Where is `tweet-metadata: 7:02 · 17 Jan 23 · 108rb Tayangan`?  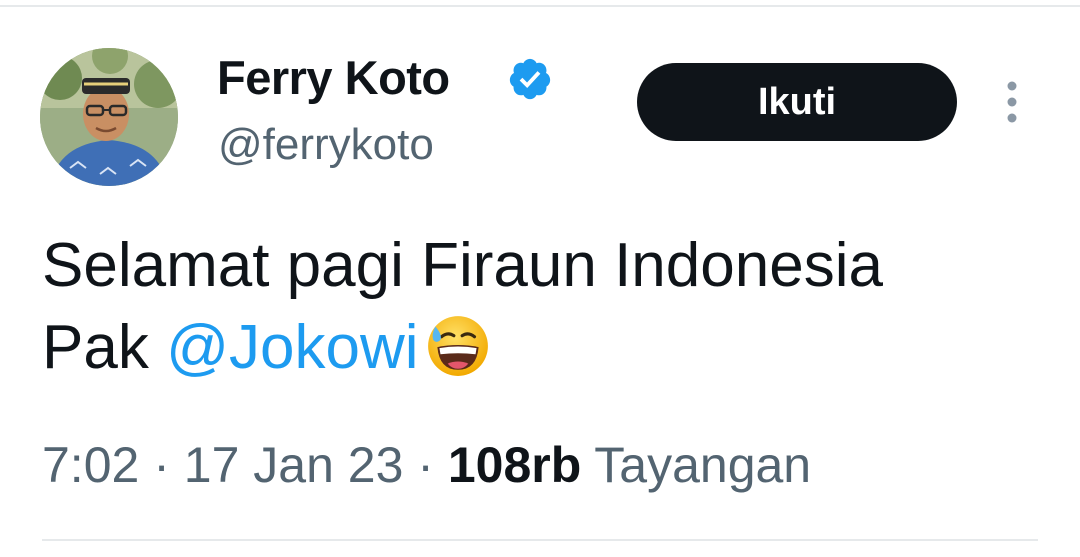 tweet-metadata: 7:02 · 17 Jan 23 · 108rb Tayangan is located at coordinates (426, 465).